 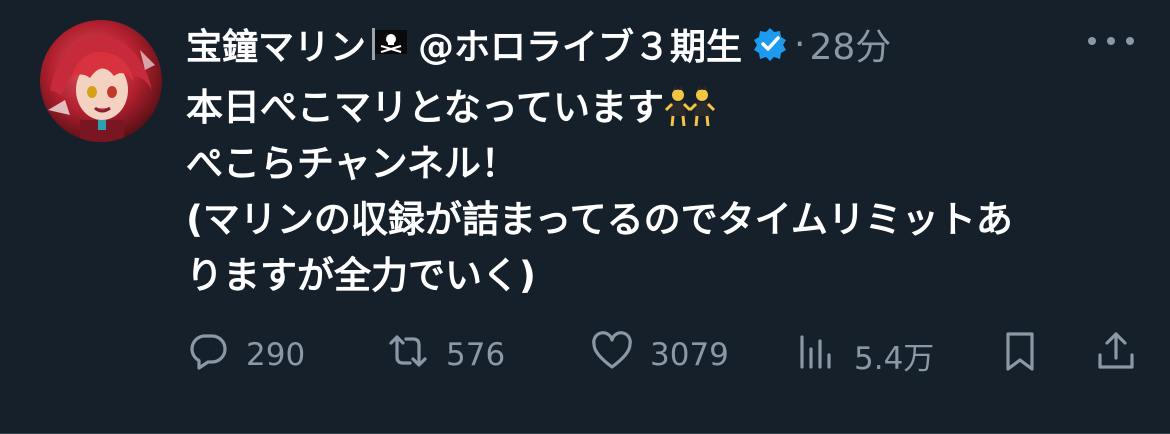 I want to click on like-icon, so click(x=612, y=355).